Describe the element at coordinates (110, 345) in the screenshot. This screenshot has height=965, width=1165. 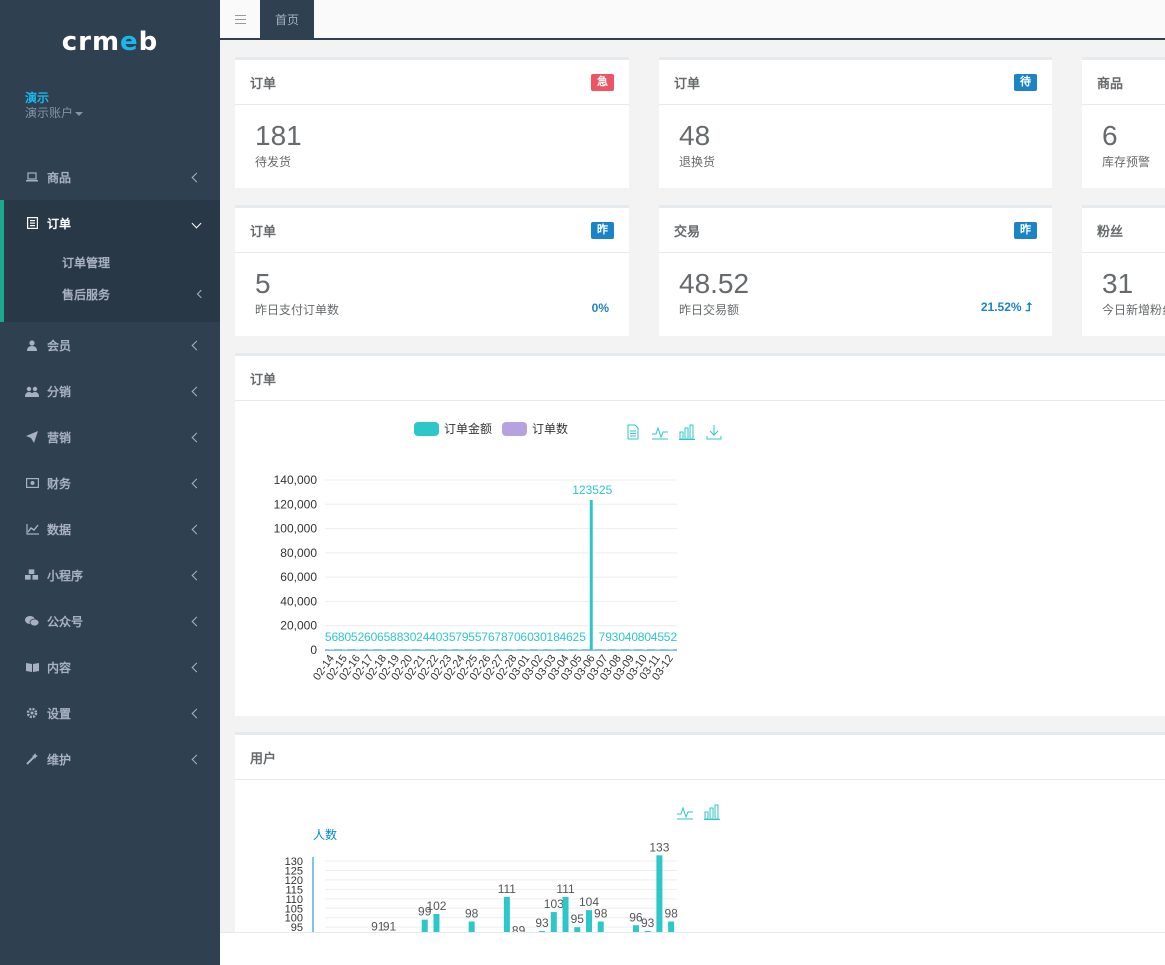
I see `sidebar-item-member: 会员` at that location.